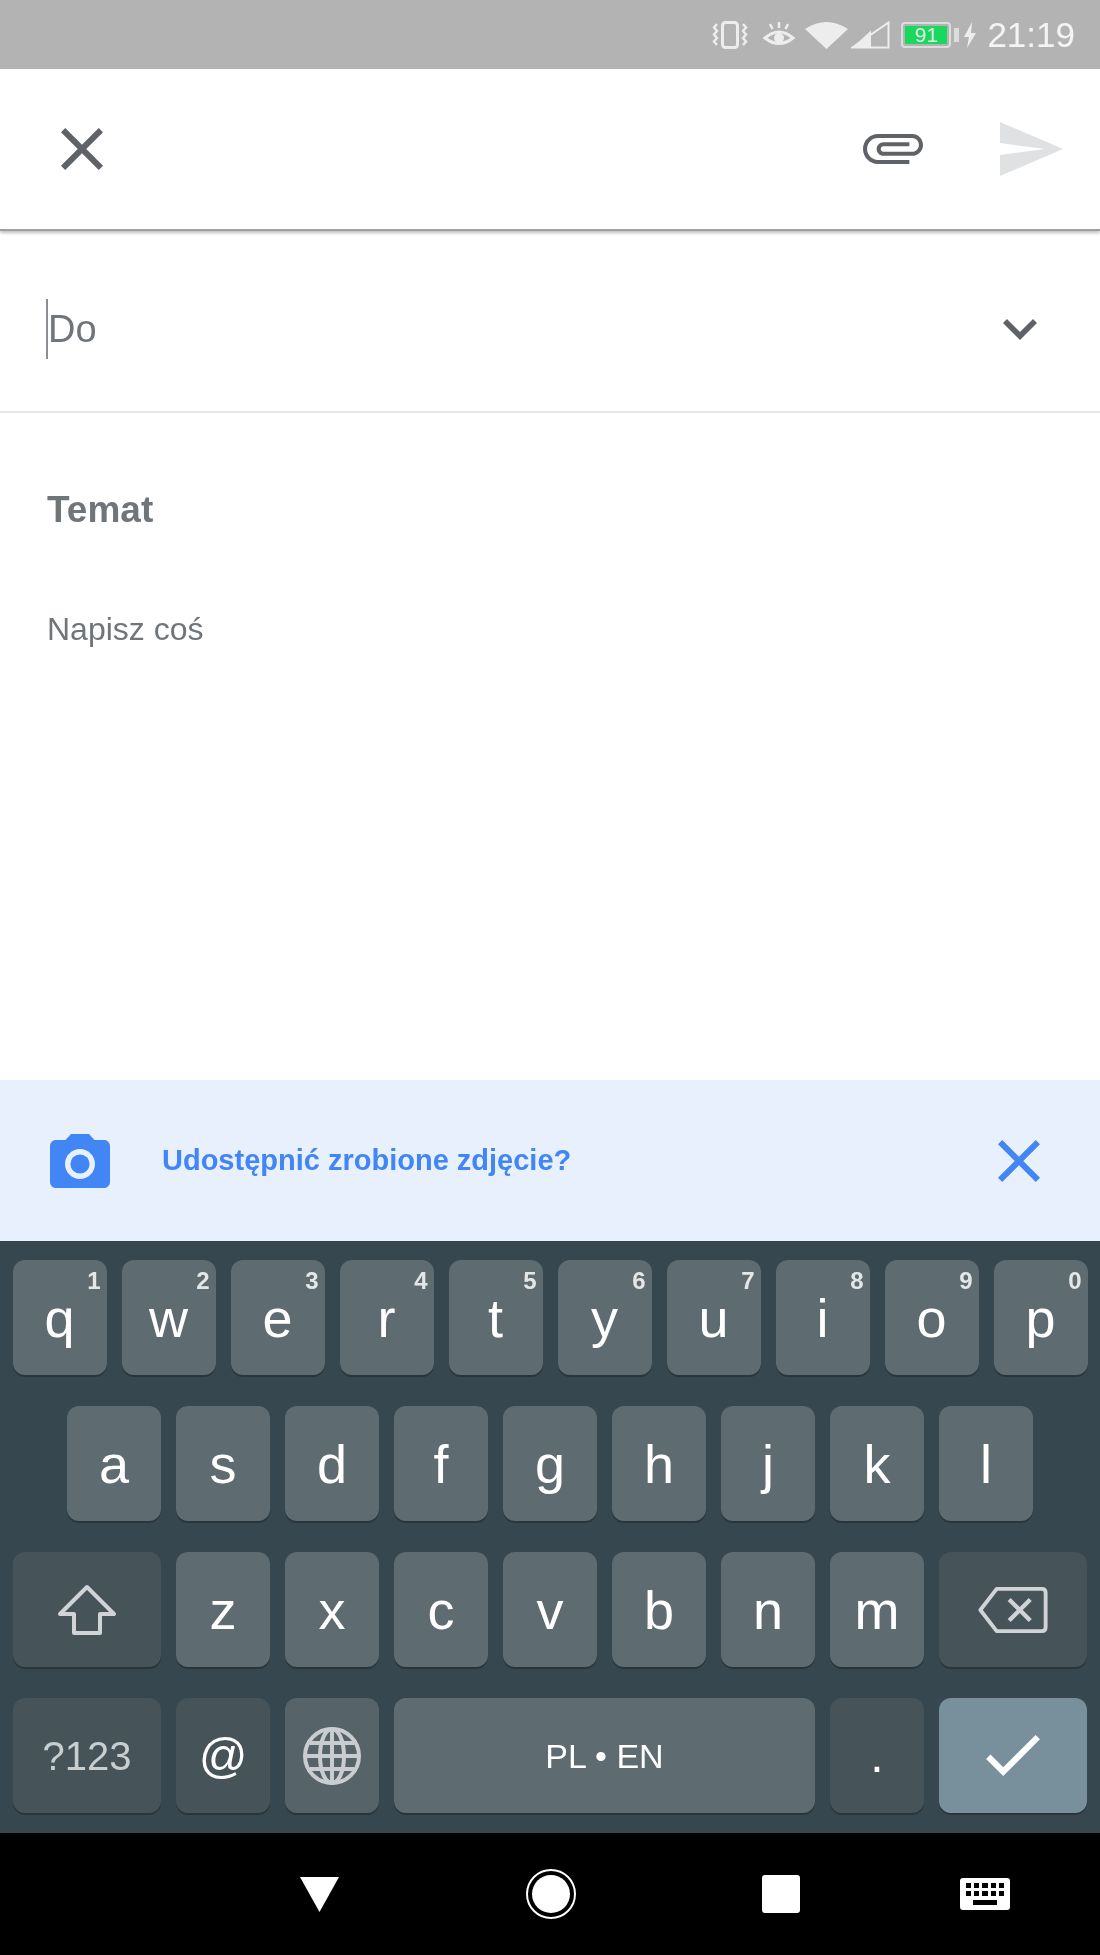  What do you see at coordinates (730, 34) in the screenshot?
I see `vibrate-icon` at bounding box center [730, 34].